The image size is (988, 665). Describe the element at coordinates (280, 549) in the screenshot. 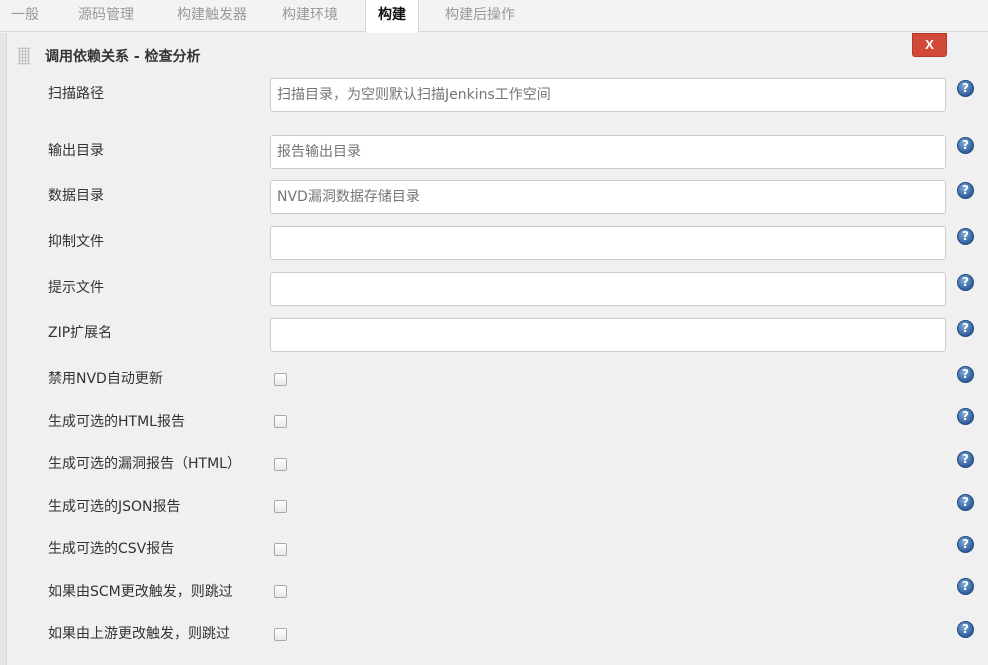

I see `csv-report-checkbox` at that location.